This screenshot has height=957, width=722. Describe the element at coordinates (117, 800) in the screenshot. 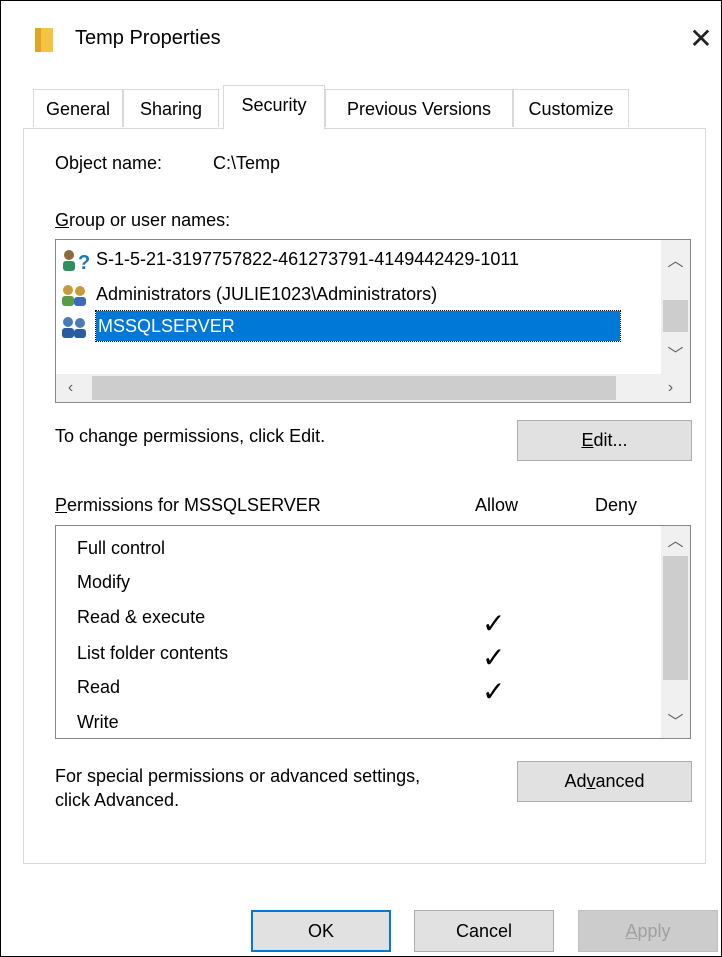

I see `advanced-hint-line2: click Advanced.` at that location.